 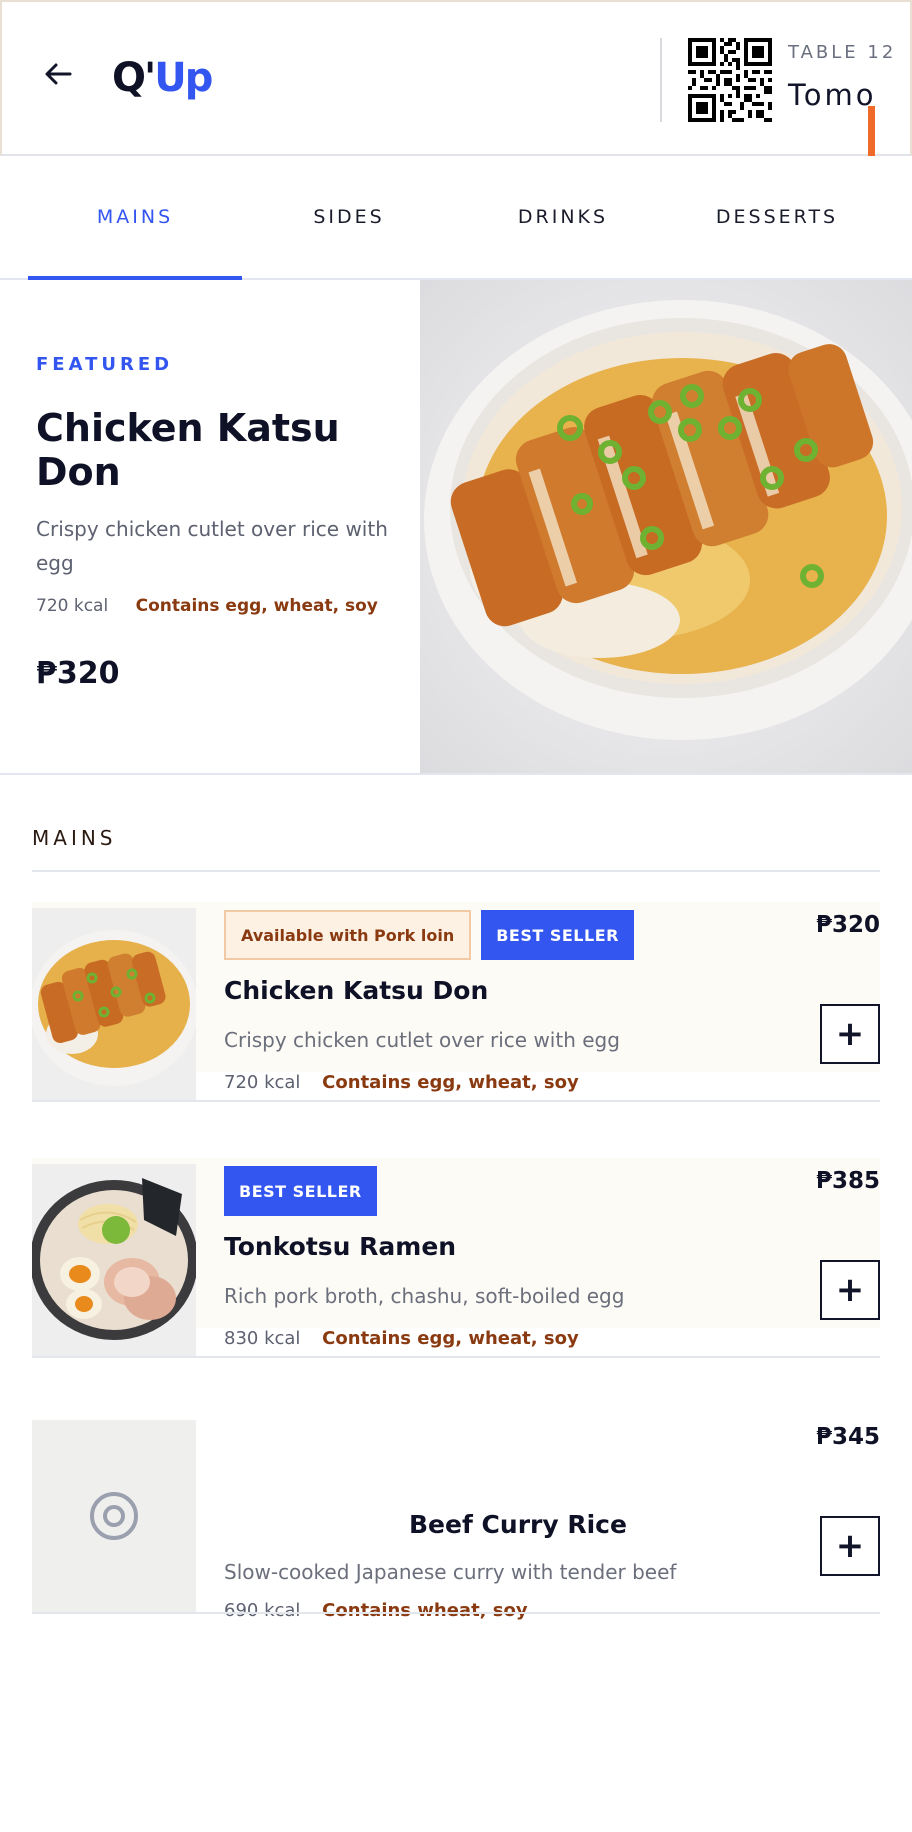 What do you see at coordinates (842, 52) in the screenshot?
I see `table-label: TABLE 12` at bounding box center [842, 52].